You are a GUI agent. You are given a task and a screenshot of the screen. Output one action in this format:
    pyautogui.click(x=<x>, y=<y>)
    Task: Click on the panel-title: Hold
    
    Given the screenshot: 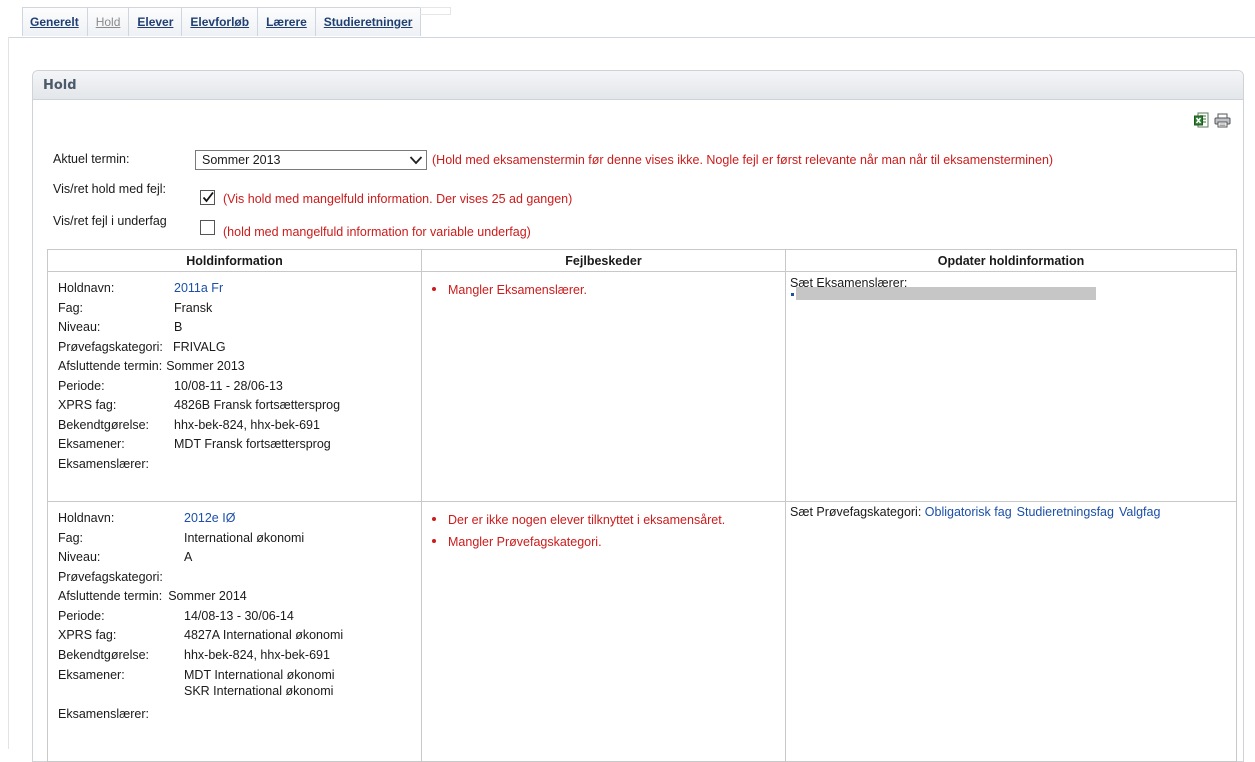 What is the action you would take?
    pyautogui.click(x=60, y=85)
    